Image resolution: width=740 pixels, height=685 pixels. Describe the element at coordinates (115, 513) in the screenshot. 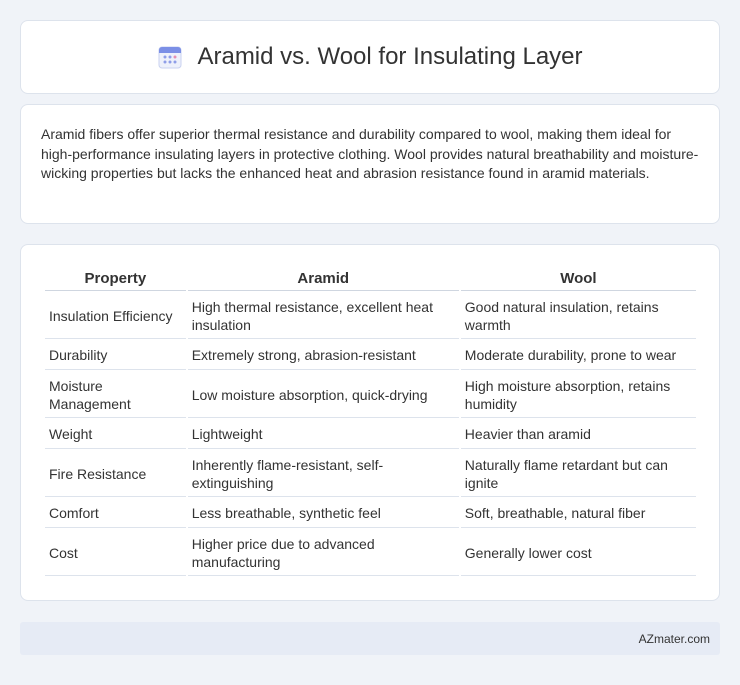

I see `cell-property: Comfort` at that location.